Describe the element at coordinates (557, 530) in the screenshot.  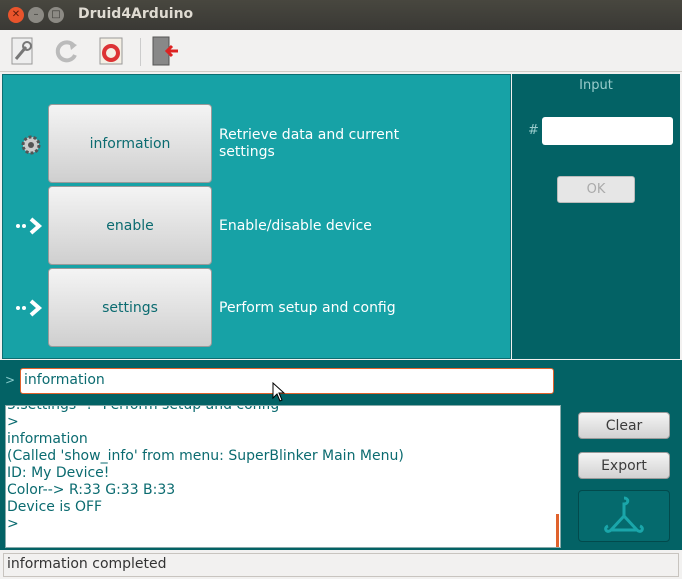
I see `scrollbar-thumb` at that location.